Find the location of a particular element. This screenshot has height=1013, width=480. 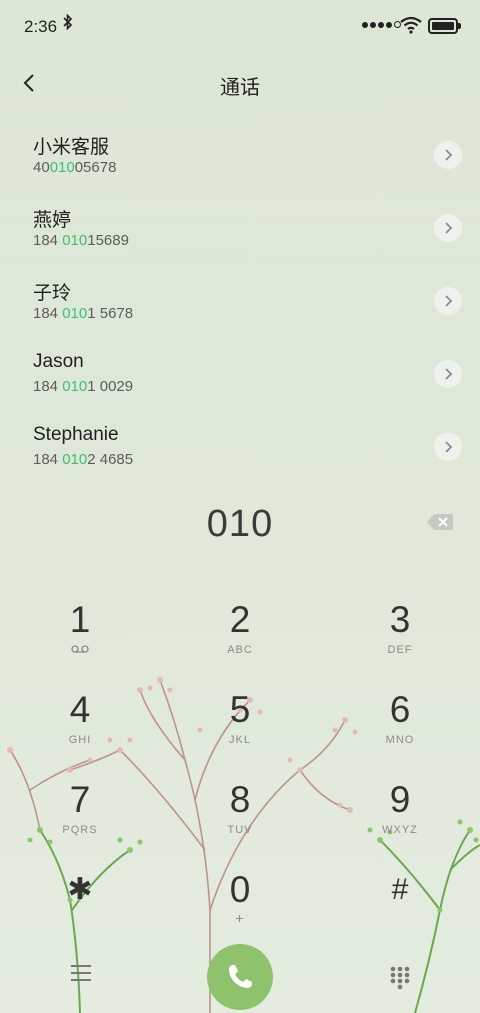

key-9: 9 WXYZ is located at coordinates (400, 820).